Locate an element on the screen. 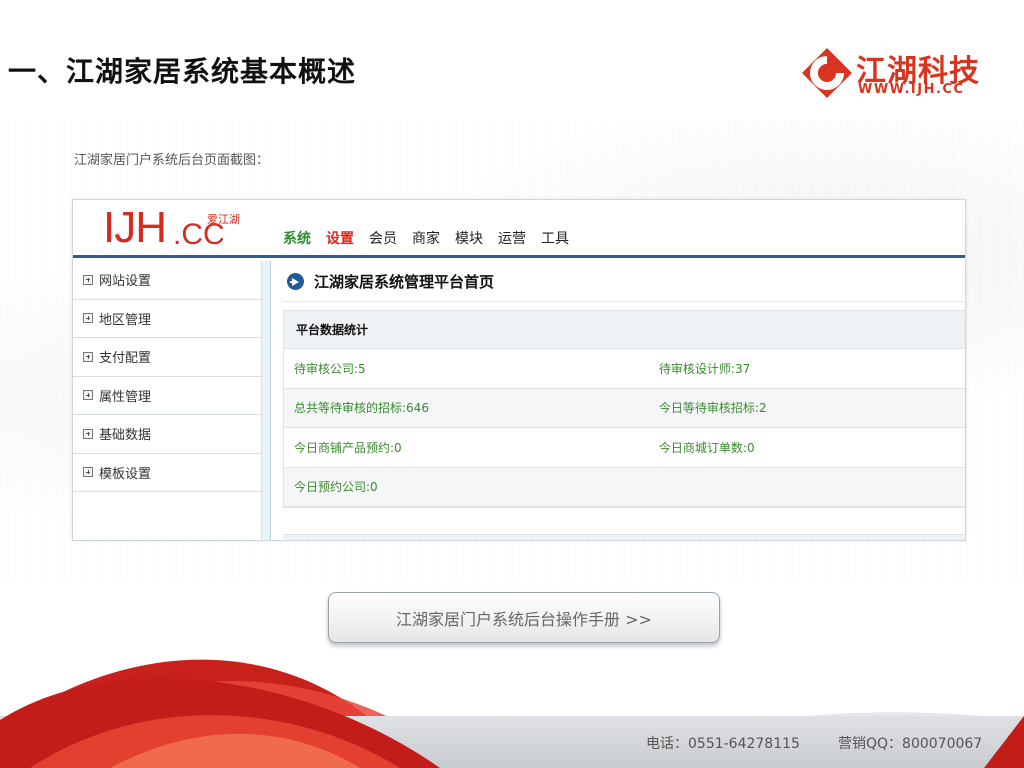 This screenshot has height=768, width=1024. sidebar-divider is located at coordinates (265, 400).